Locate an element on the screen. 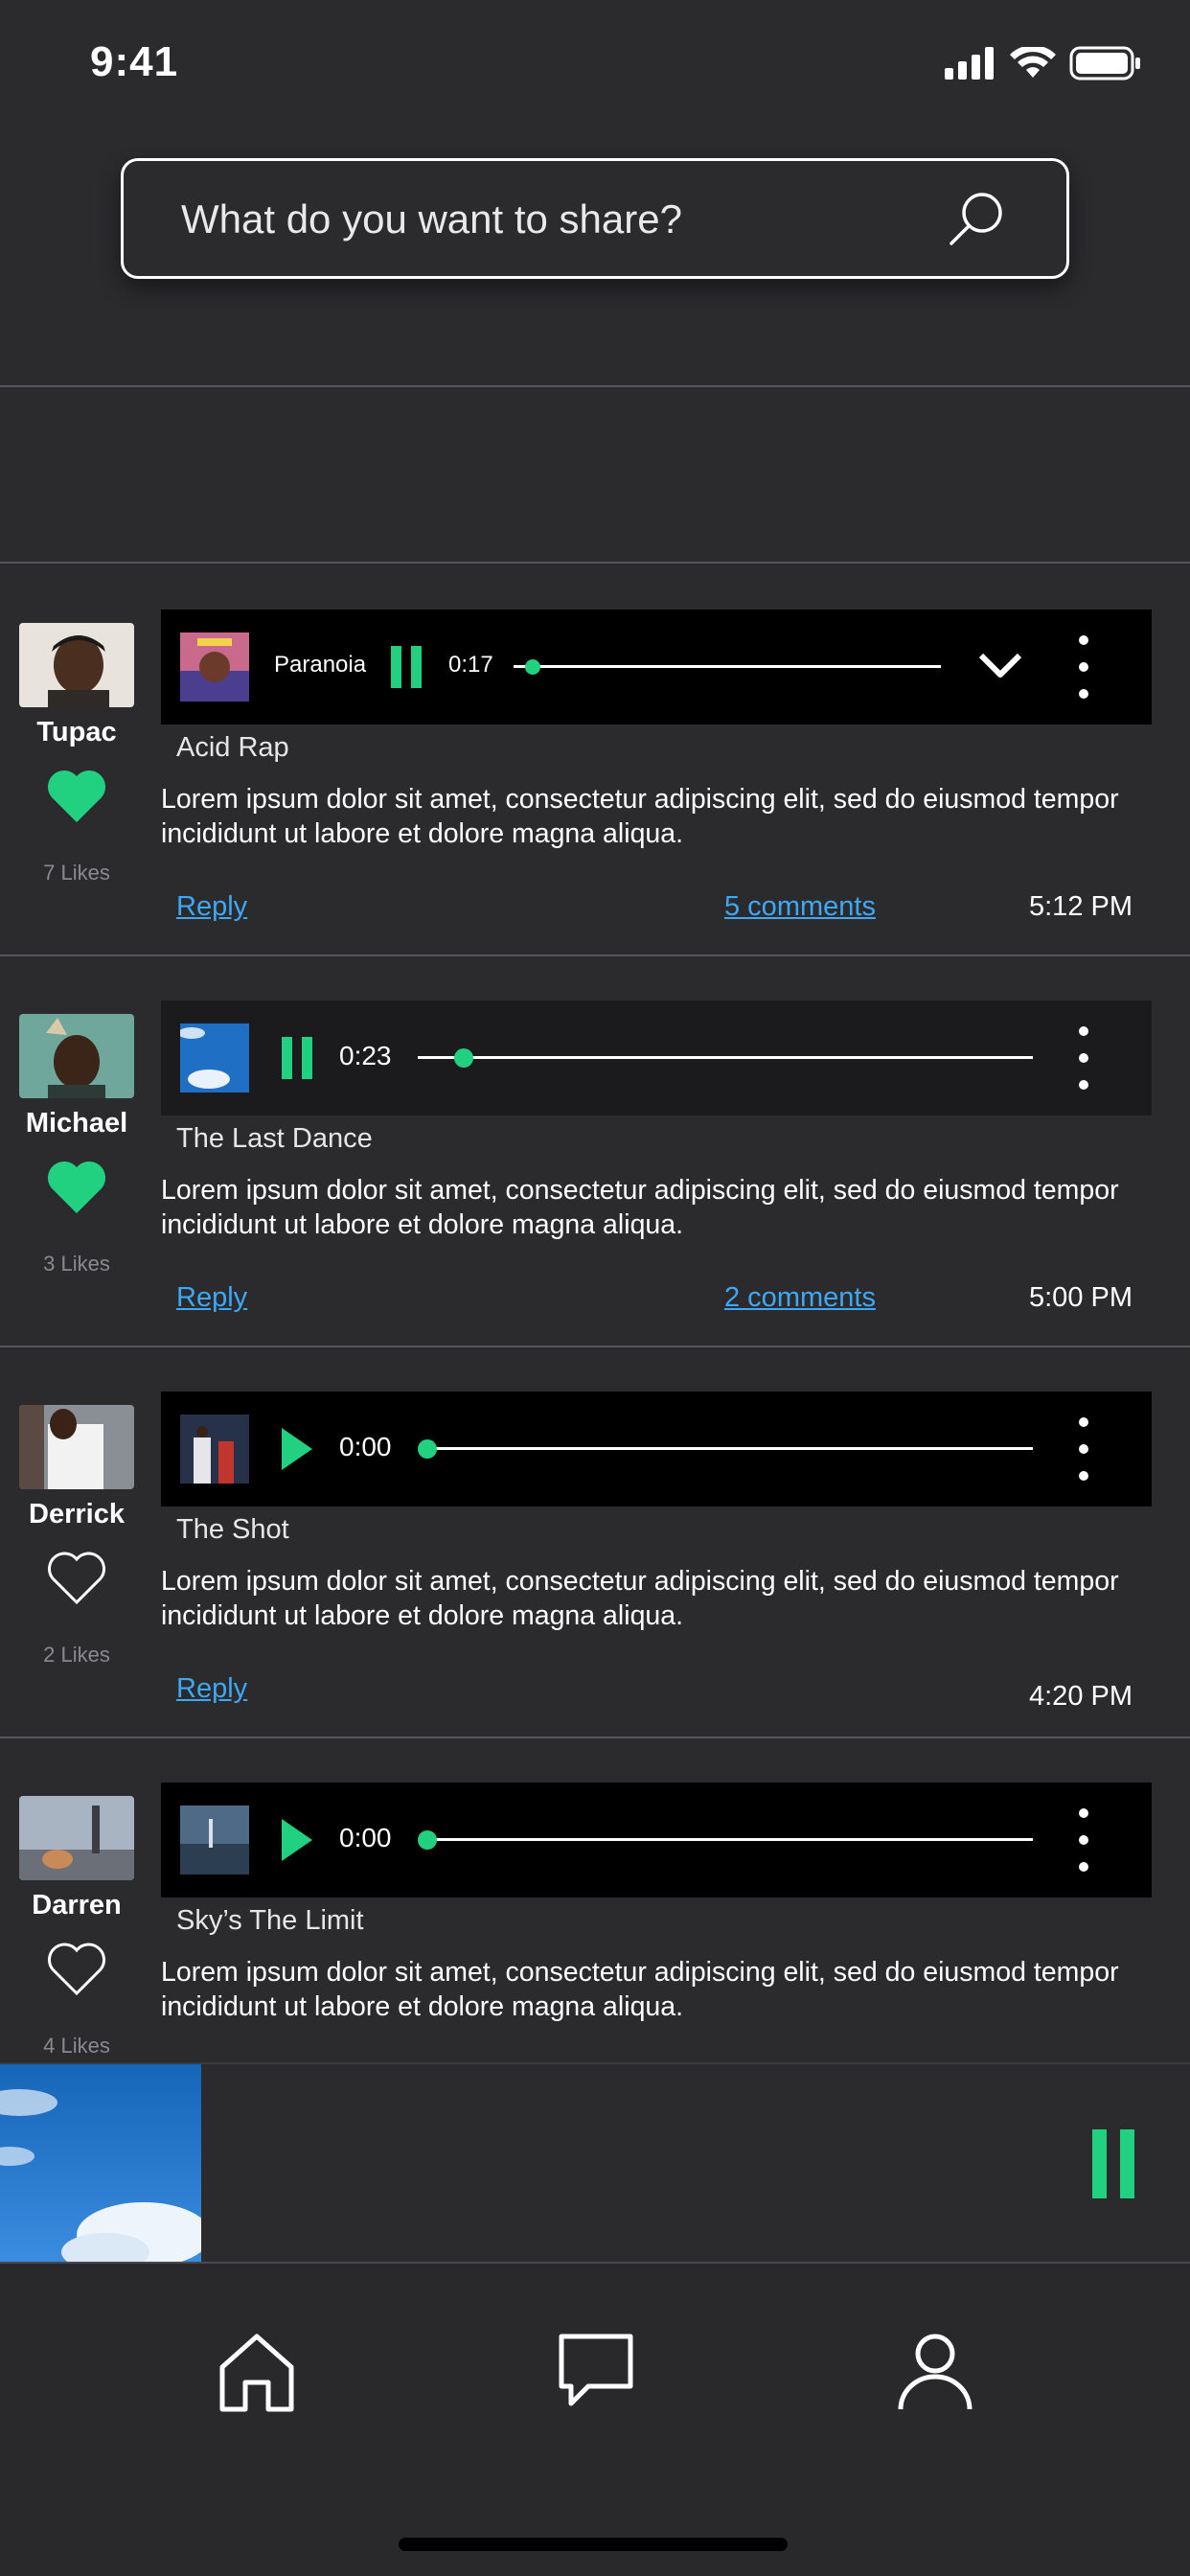  battery-icon is located at coordinates (1104, 63).